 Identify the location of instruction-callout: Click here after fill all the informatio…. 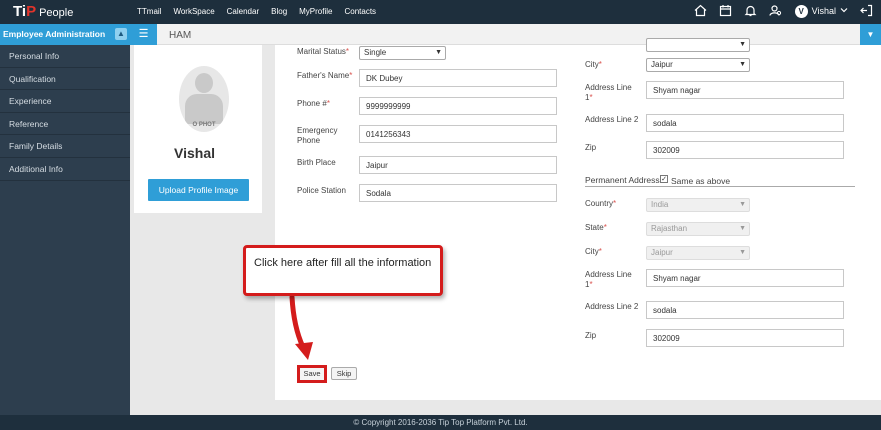
(343, 270).